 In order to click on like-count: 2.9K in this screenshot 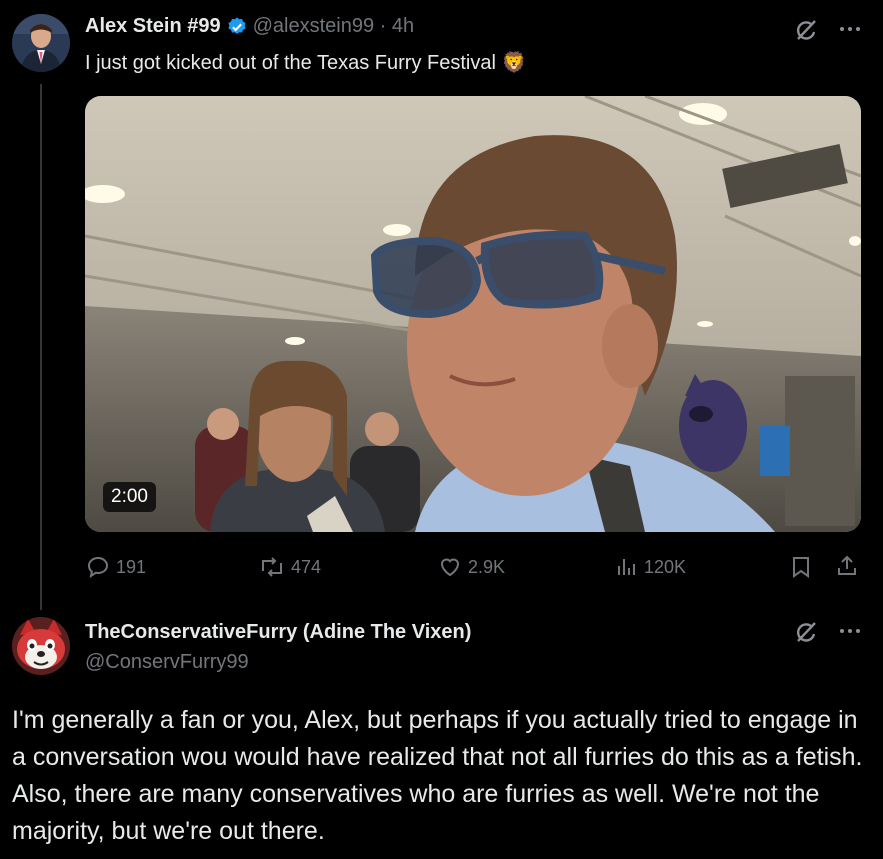, I will do `click(487, 566)`.